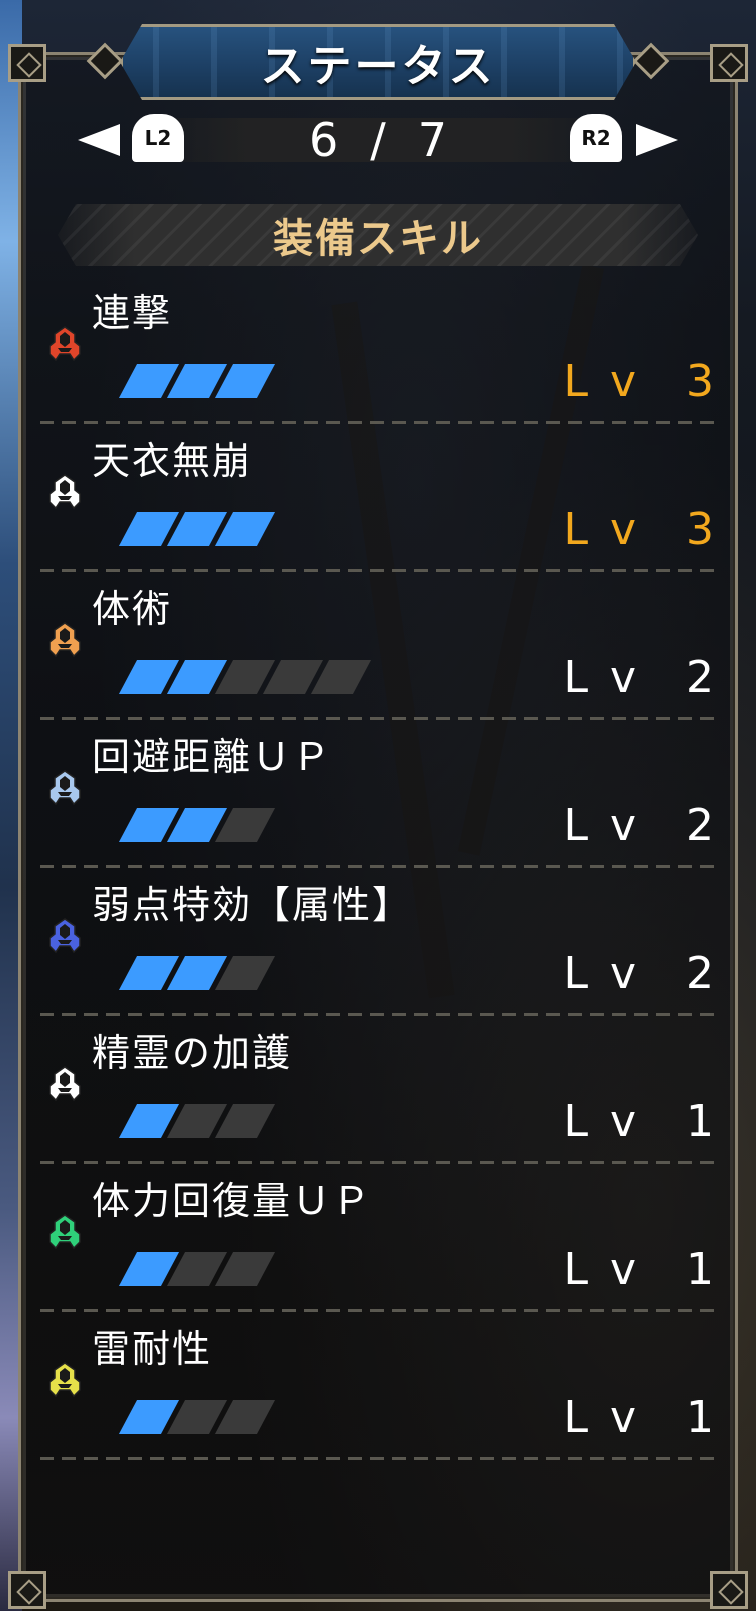 The image size is (756, 1611). What do you see at coordinates (375, 1386) in the screenshot?
I see `skill-row: 雷耐性 Lv 1` at bounding box center [375, 1386].